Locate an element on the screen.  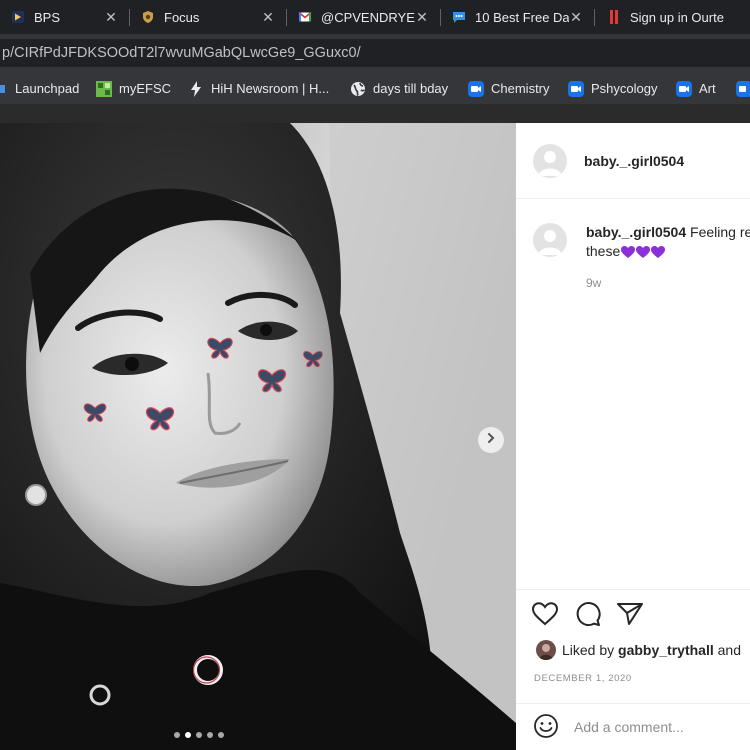
post-header: baby._.girl0504 is located at coordinates (633, 161).